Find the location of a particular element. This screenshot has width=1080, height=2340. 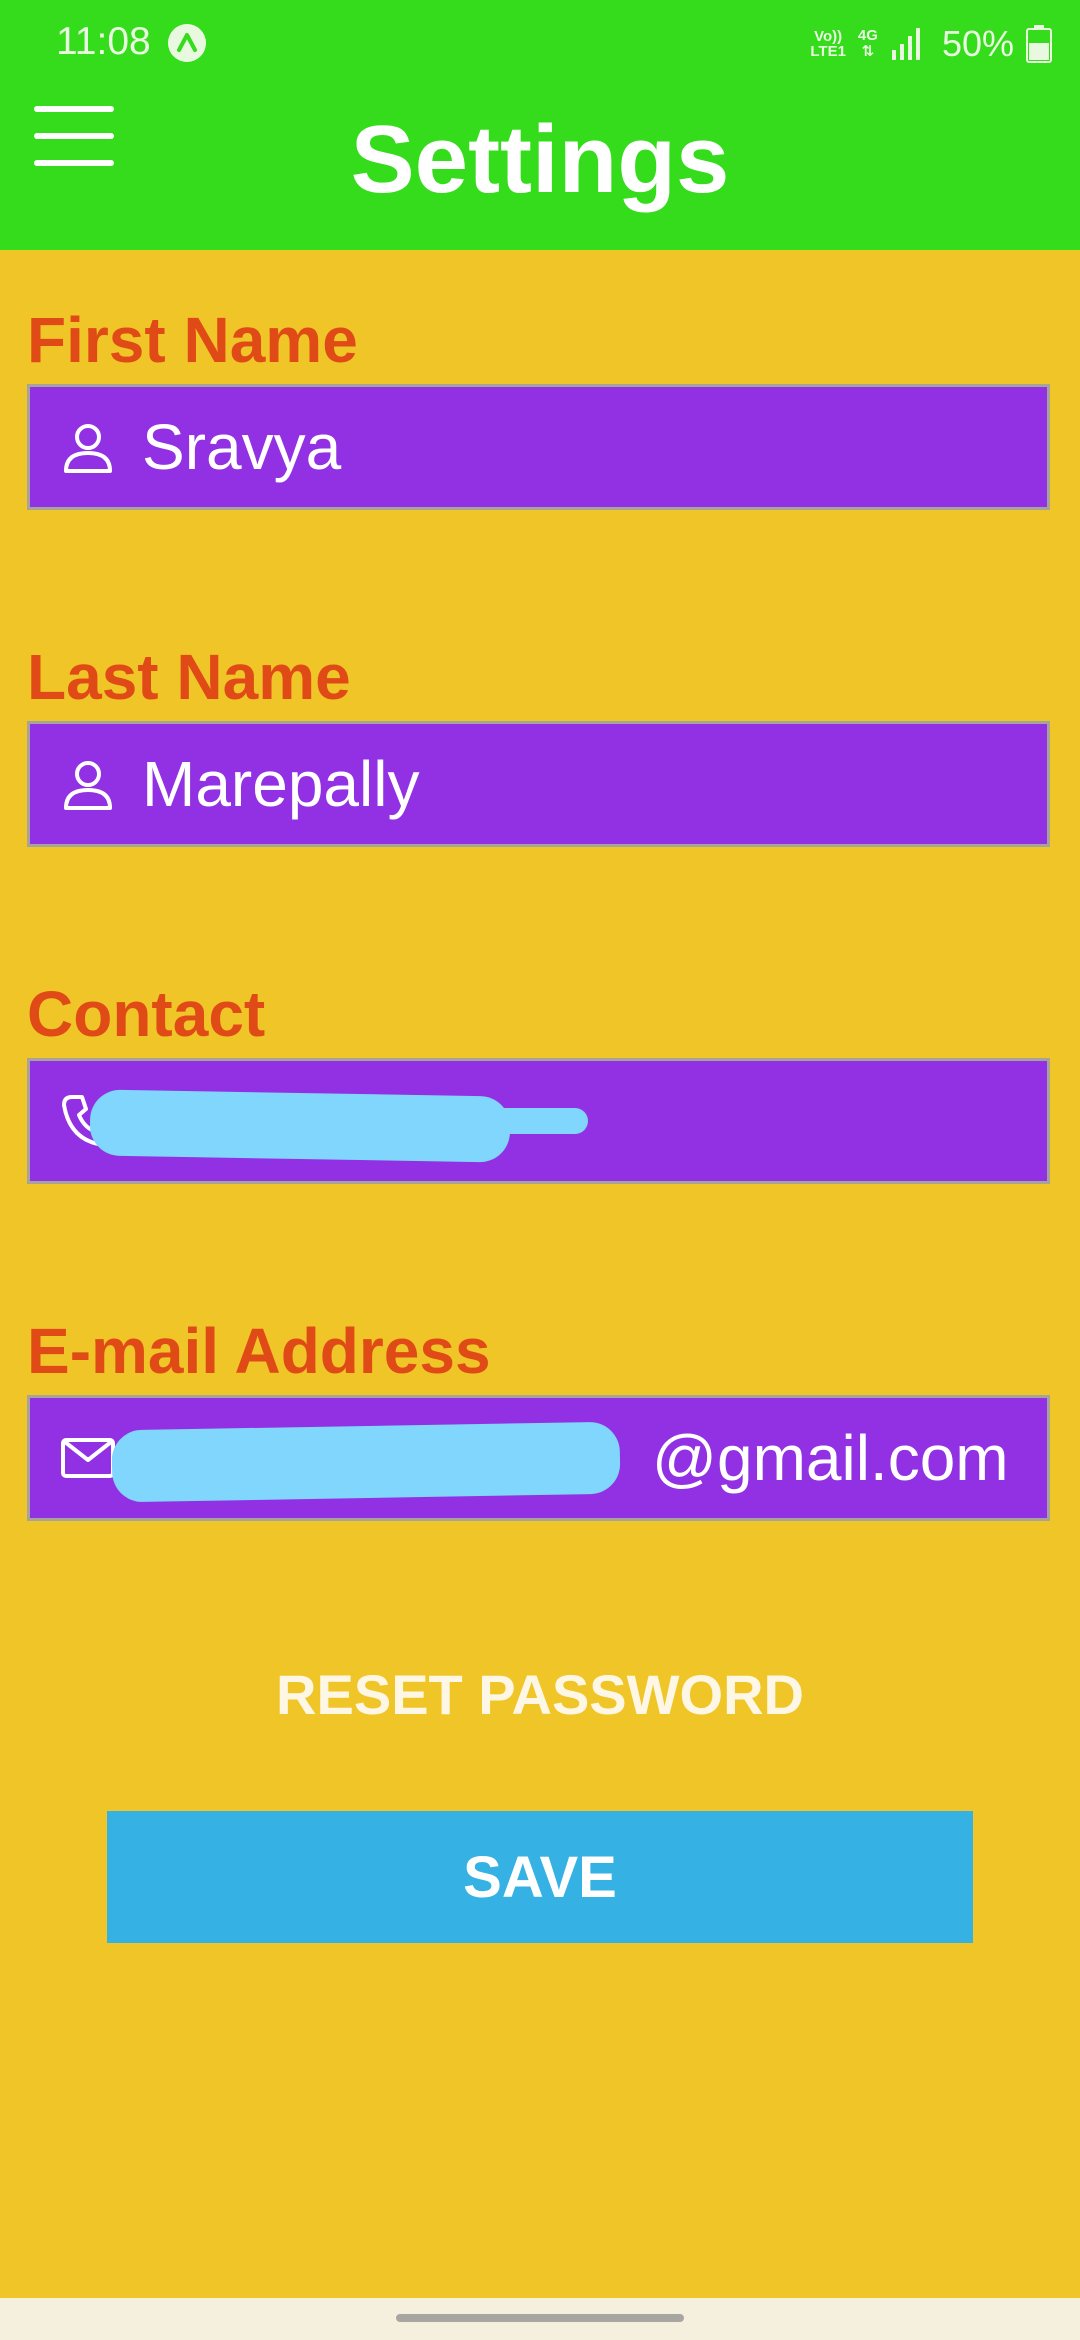

first-name-value: Sravya is located at coordinates (242, 447).